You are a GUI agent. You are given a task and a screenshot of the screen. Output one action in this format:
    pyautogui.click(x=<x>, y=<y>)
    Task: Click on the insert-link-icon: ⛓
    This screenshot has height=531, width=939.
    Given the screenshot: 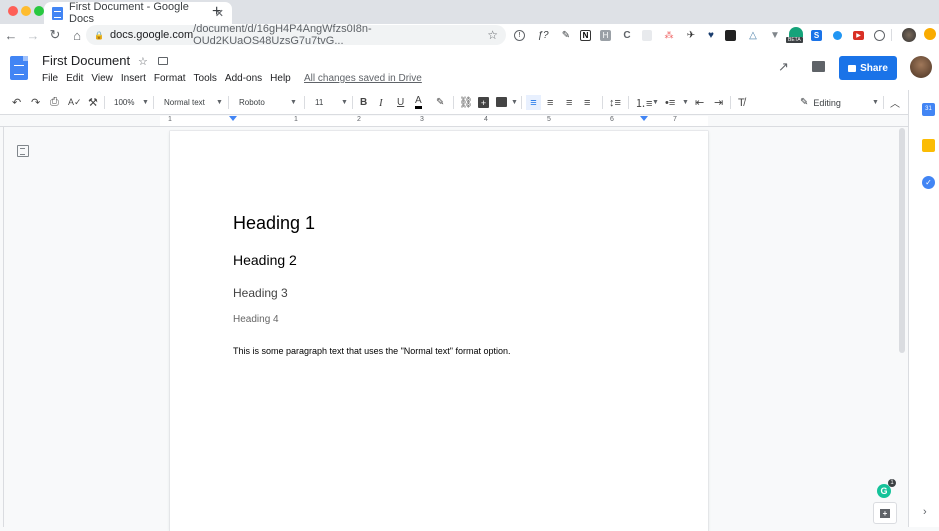 What is the action you would take?
    pyautogui.click(x=466, y=102)
    